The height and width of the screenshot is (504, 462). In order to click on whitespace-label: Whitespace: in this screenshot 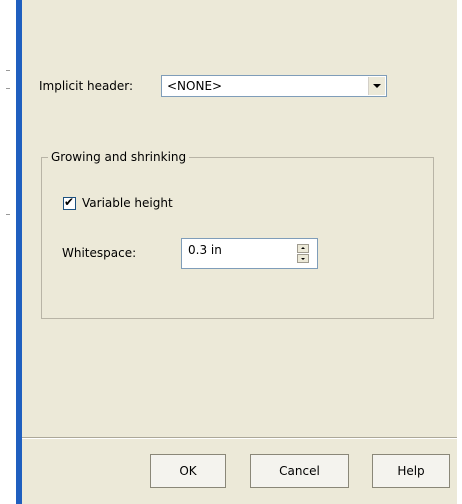, I will do `click(99, 253)`.